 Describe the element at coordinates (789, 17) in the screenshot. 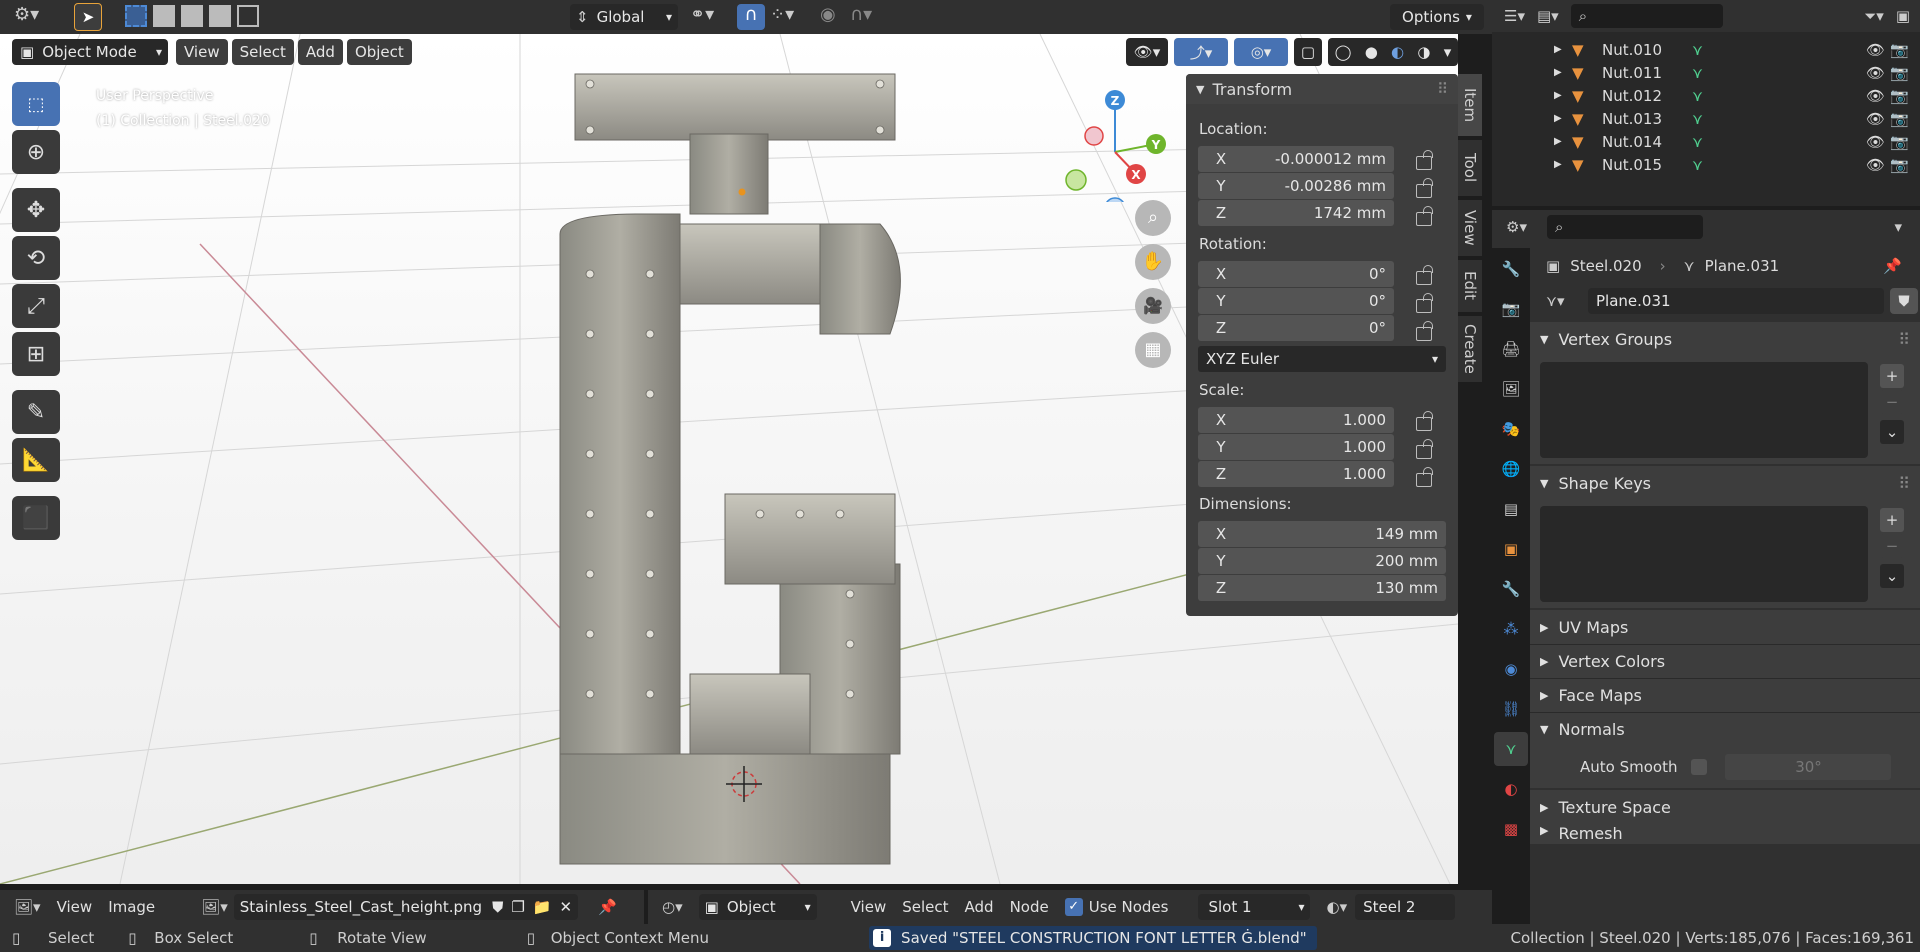

I see `snap-target-icon: ⁘▾` at that location.